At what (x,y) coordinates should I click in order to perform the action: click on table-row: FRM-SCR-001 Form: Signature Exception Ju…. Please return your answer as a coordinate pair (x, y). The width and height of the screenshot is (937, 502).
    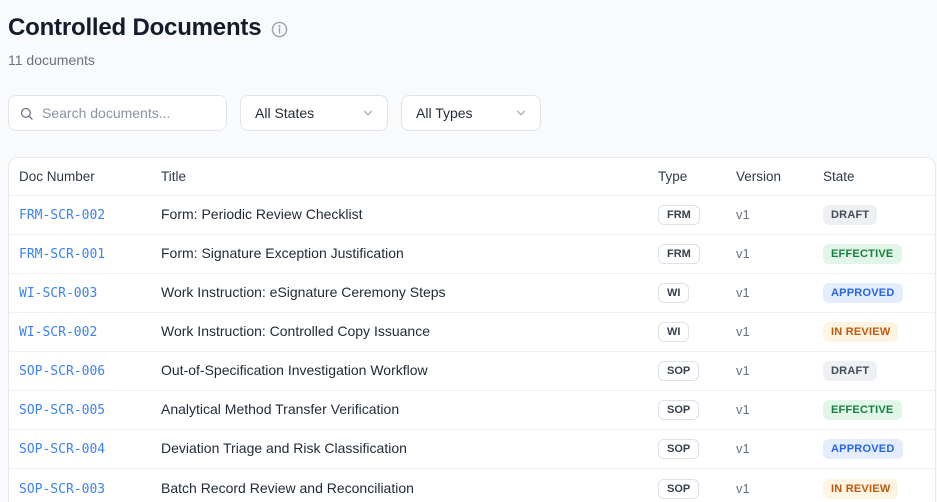
    Looking at the image, I should click on (472, 254).